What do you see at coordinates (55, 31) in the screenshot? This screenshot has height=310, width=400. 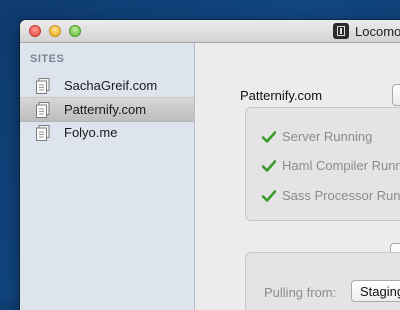 I see `minimize-window-button` at bounding box center [55, 31].